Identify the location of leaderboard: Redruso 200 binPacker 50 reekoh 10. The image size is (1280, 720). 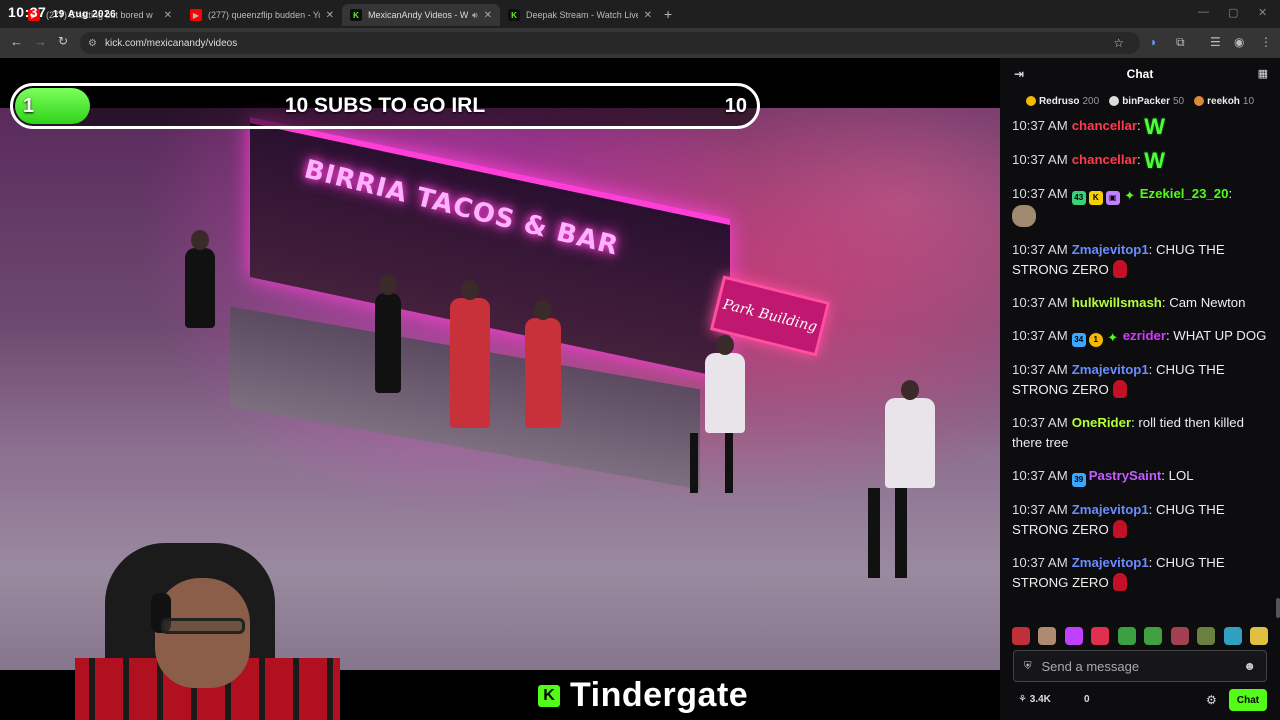
(1140, 101).